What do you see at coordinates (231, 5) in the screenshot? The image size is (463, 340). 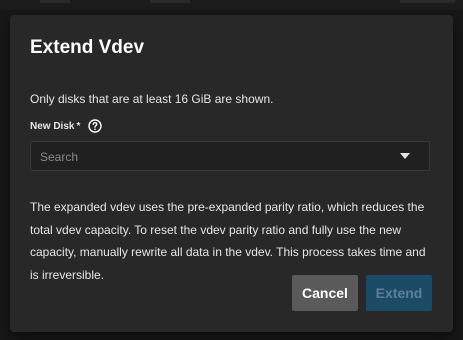 I see `background-toolbar` at bounding box center [231, 5].